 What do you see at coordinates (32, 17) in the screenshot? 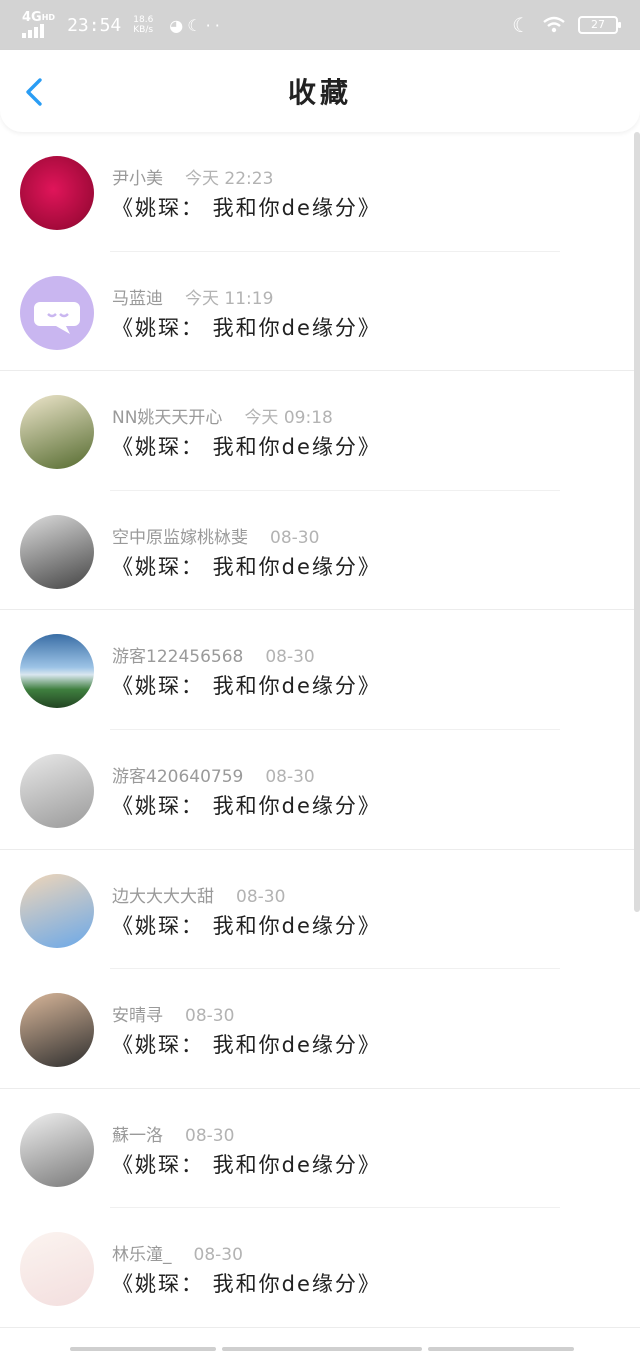
I see `network-type: 4G` at bounding box center [32, 17].